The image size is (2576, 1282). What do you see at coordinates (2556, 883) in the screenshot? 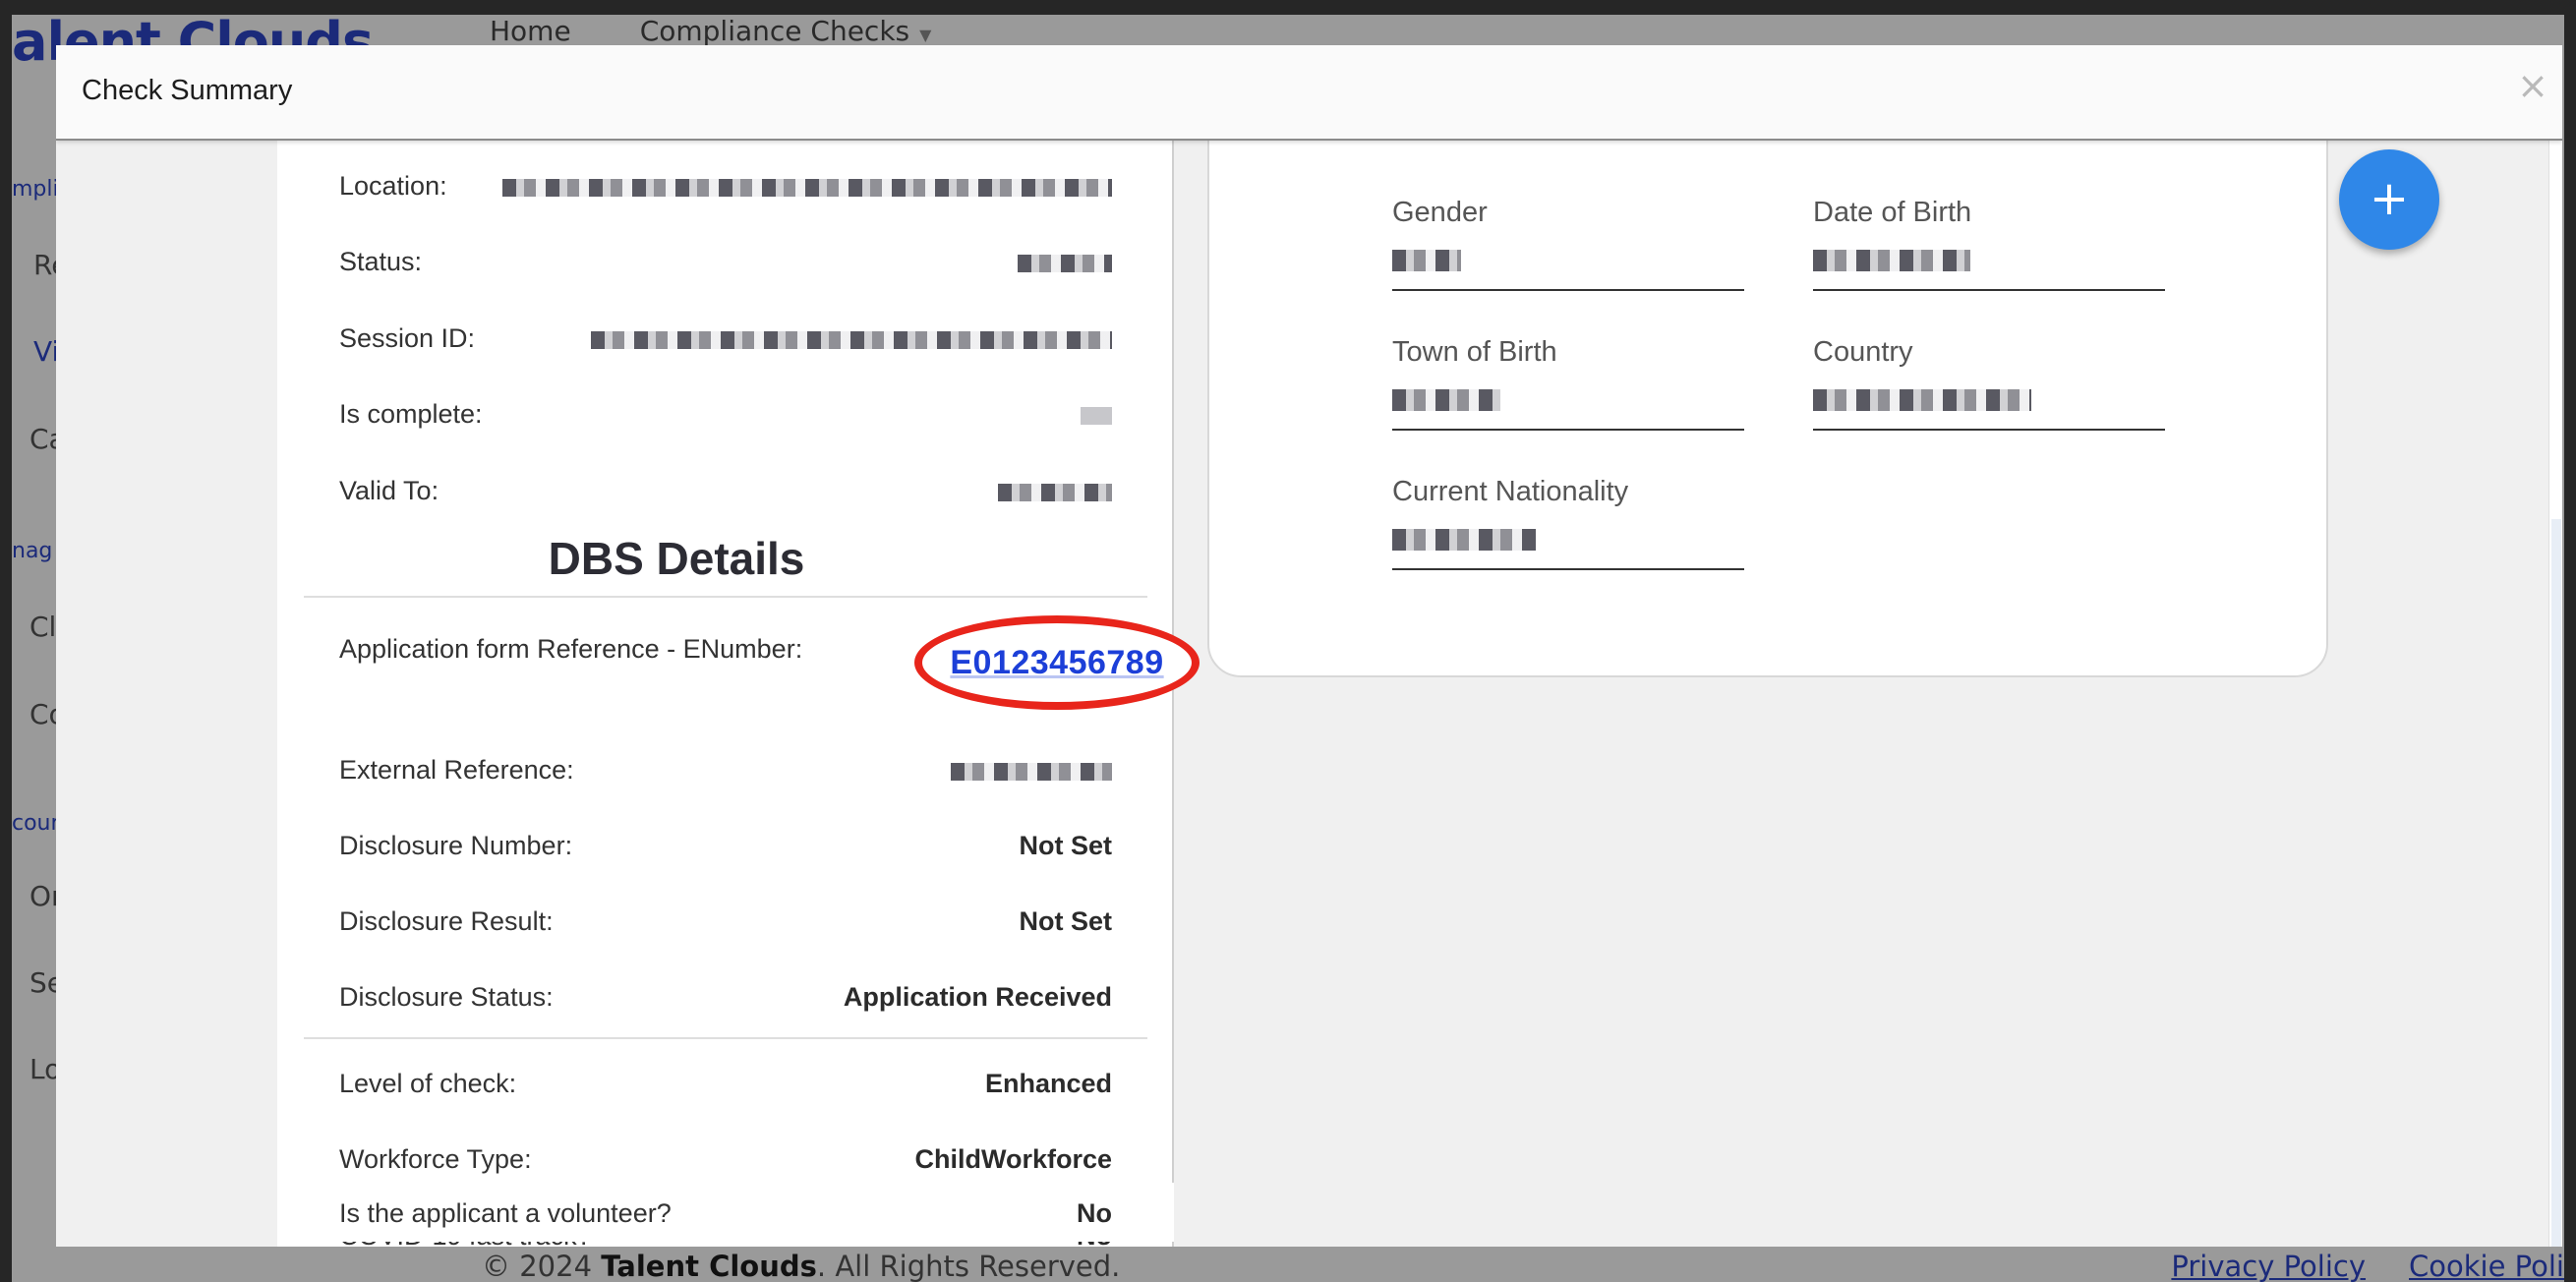
I see `scrollbar-thumb` at bounding box center [2556, 883].